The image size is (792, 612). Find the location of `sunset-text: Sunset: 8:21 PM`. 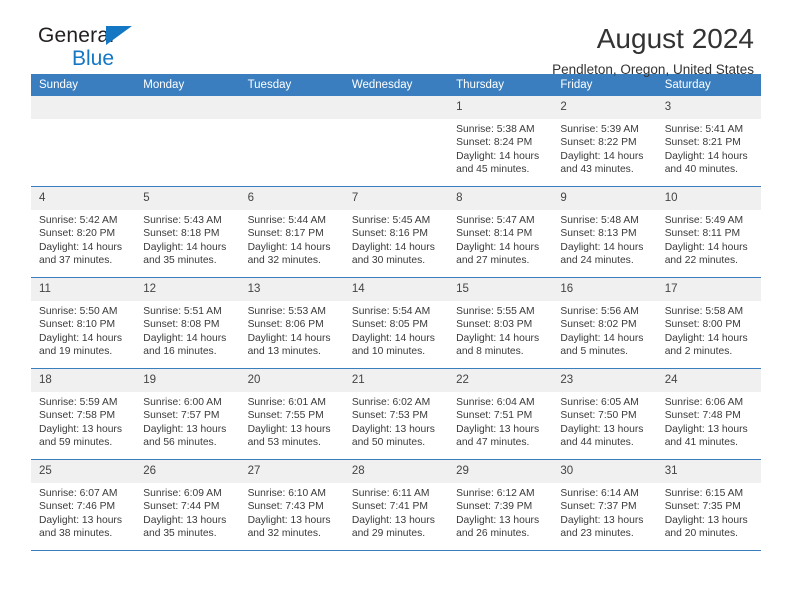

sunset-text: Sunset: 8:21 PM is located at coordinates (702, 143).